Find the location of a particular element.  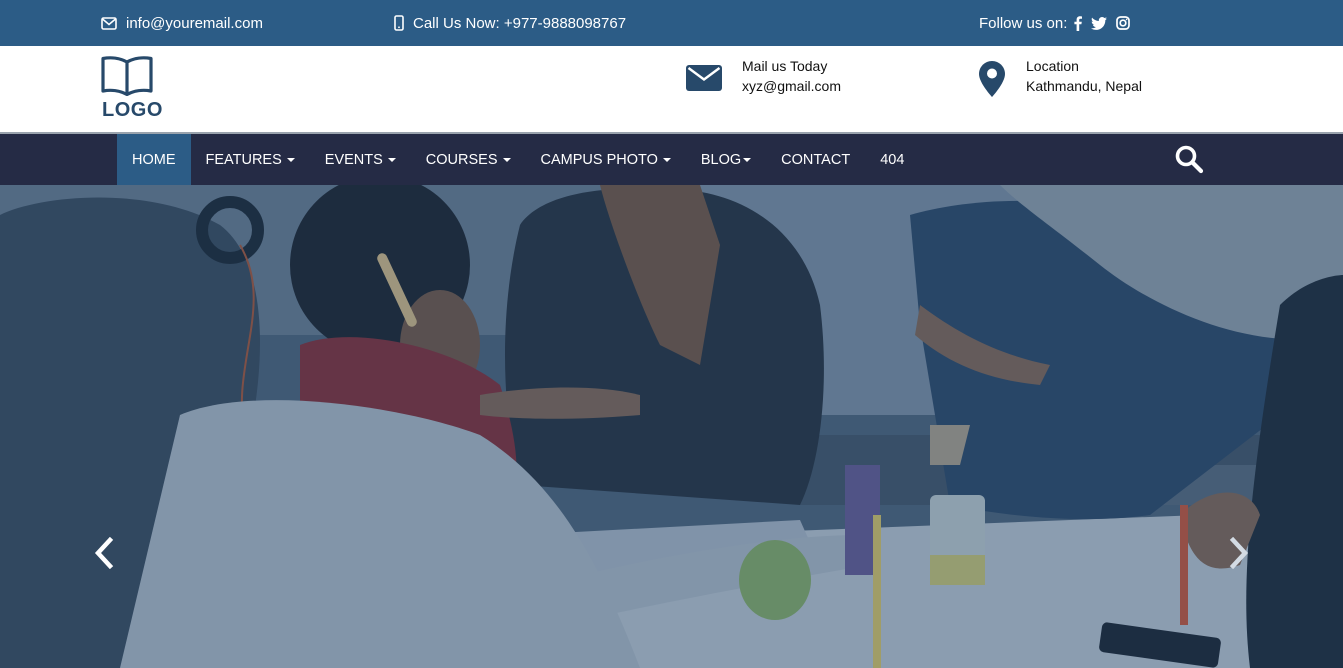

topbar-phone: Call Us Now: +977-9888098767 is located at coordinates (510, 23).